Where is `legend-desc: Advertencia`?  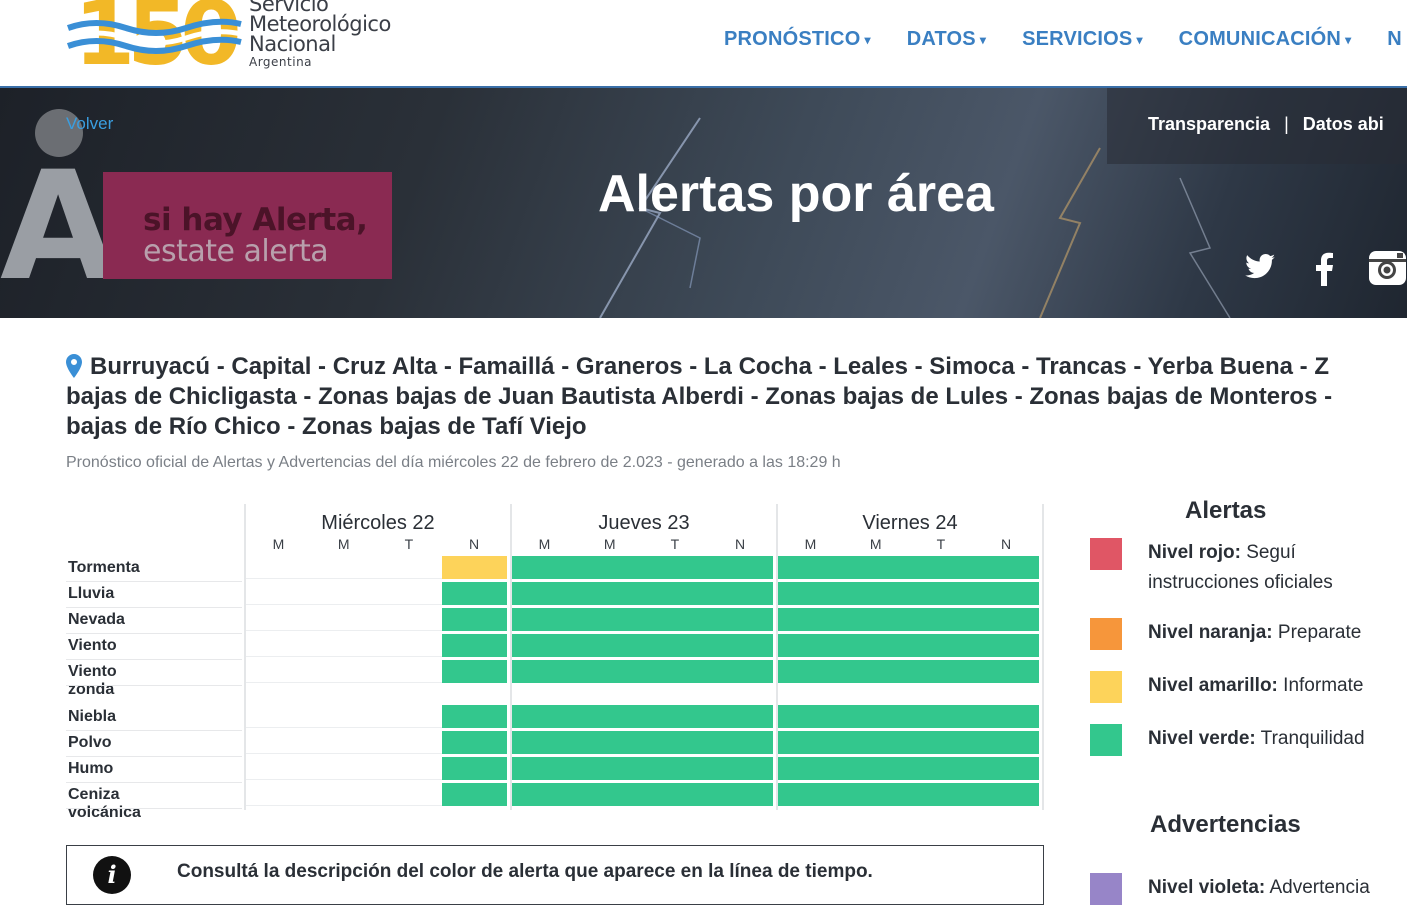
legend-desc: Advertencia is located at coordinates (1319, 887).